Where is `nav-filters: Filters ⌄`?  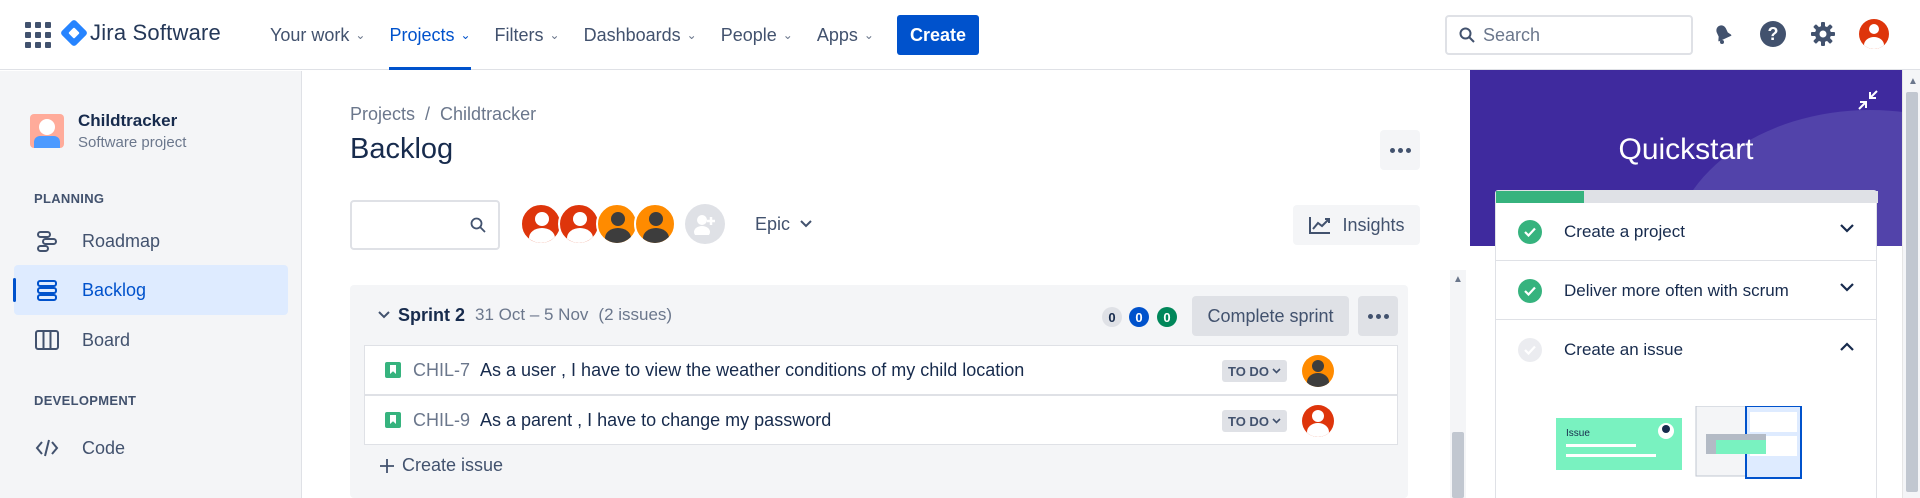 nav-filters: Filters ⌄ is located at coordinates (527, 35).